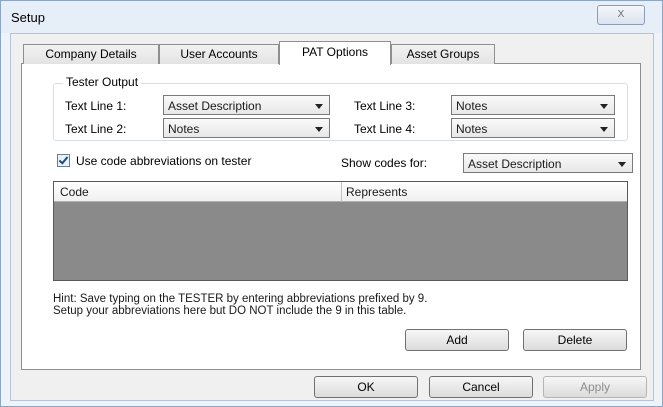  What do you see at coordinates (366, 387) in the screenshot?
I see `ok-button: OK` at bounding box center [366, 387].